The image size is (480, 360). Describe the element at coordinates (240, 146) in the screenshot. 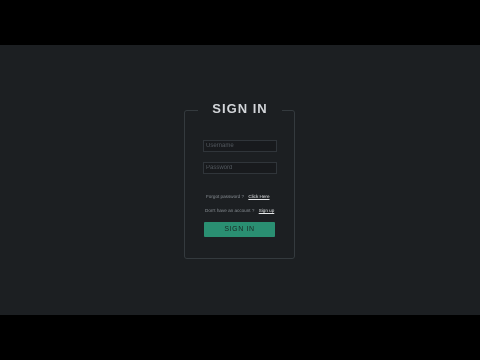

I see `username-input` at that location.